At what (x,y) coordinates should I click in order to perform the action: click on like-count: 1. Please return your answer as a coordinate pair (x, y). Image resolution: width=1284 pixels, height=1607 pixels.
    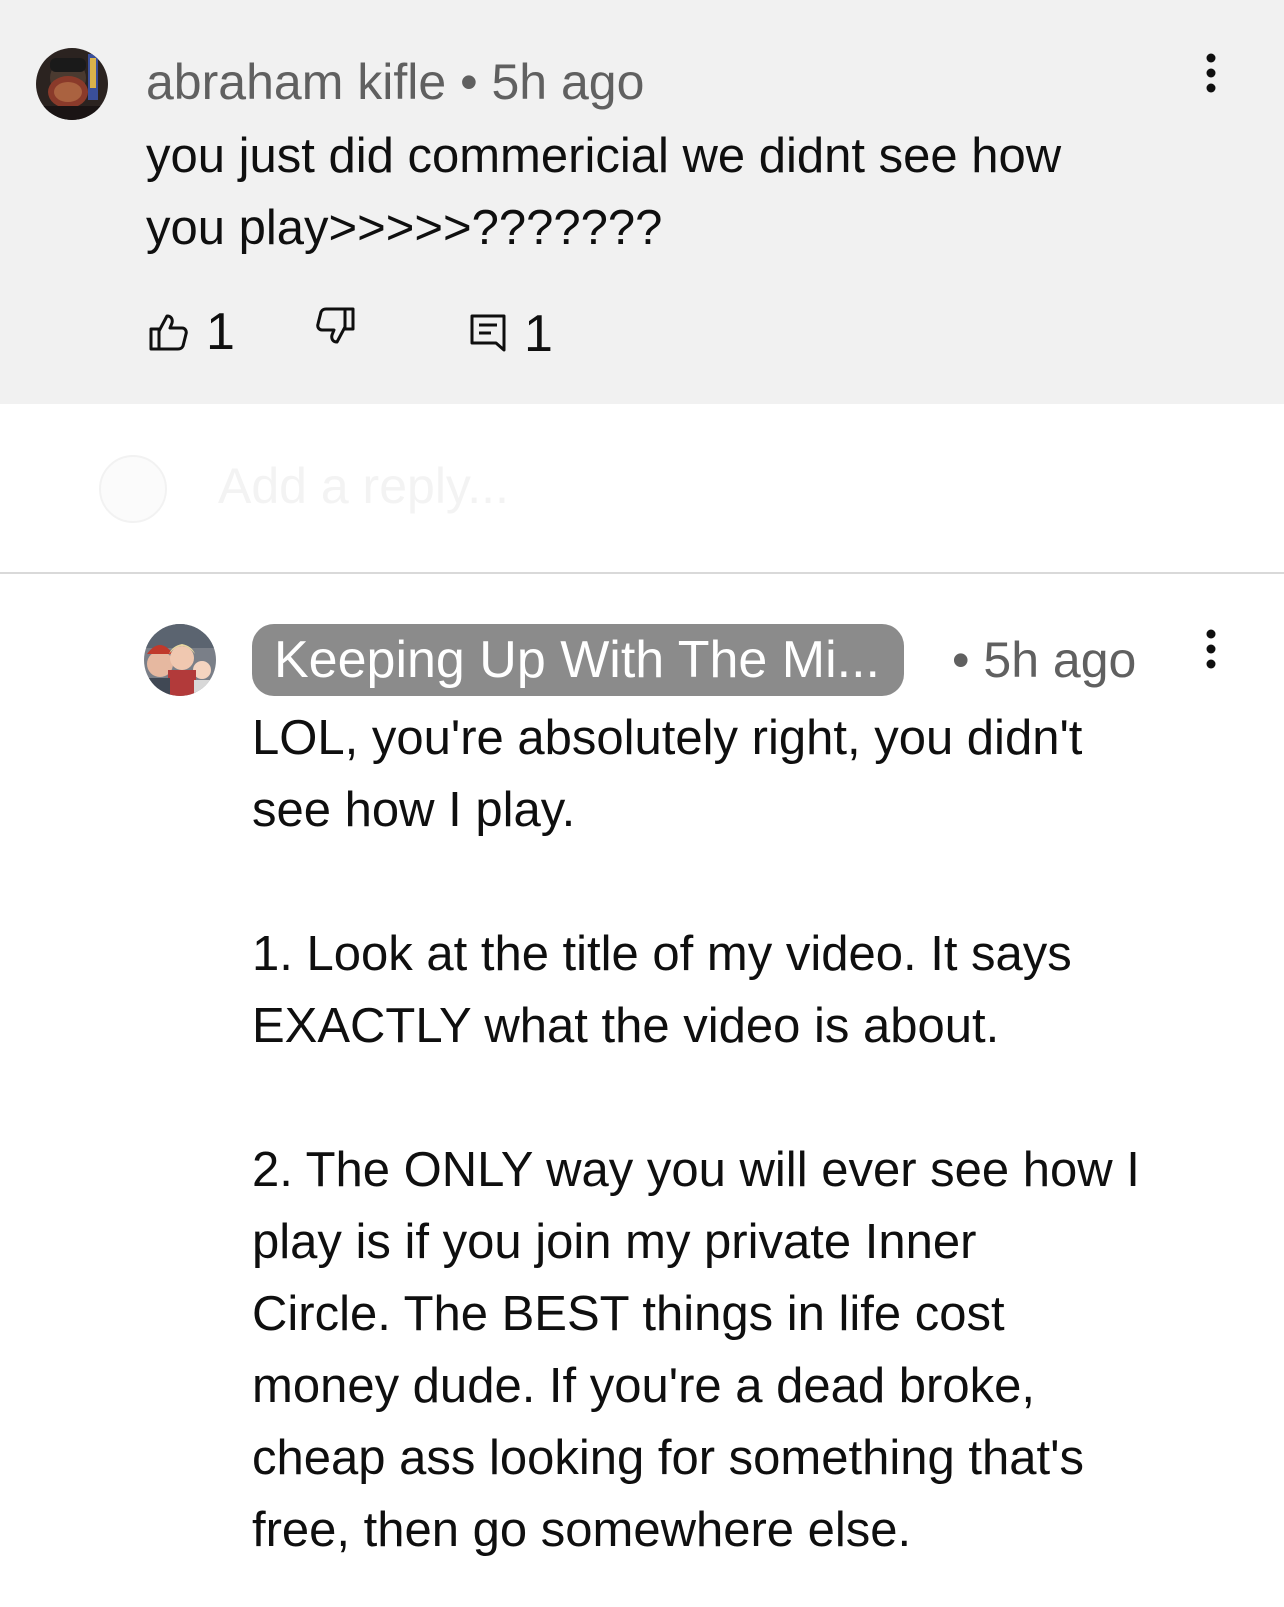
    Looking at the image, I should click on (220, 332).